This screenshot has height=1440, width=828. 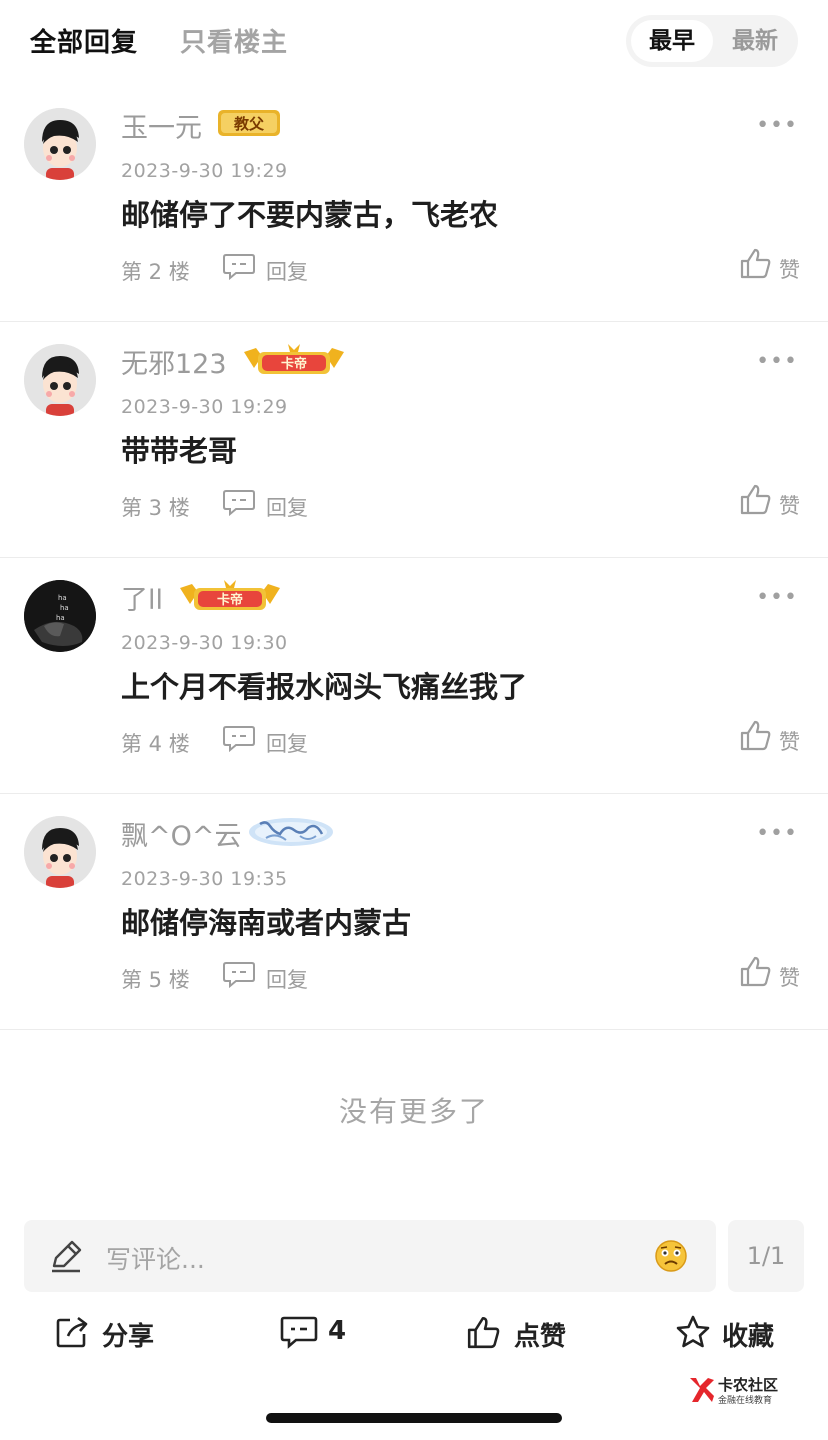 What do you see at coordinates (142, 597) in the screenshot?
I see `username: 了ll` at bounding box center [142, 597].